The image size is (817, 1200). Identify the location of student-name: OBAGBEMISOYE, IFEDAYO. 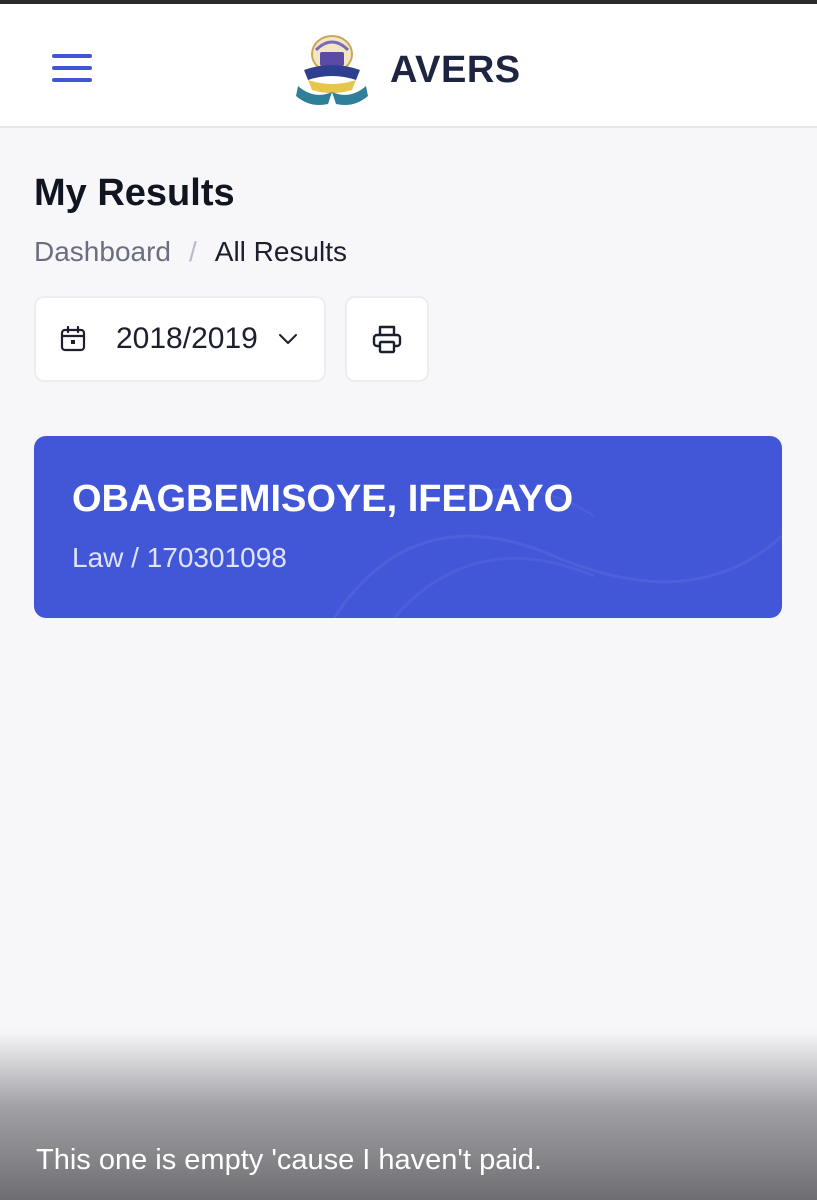
(323, 499).